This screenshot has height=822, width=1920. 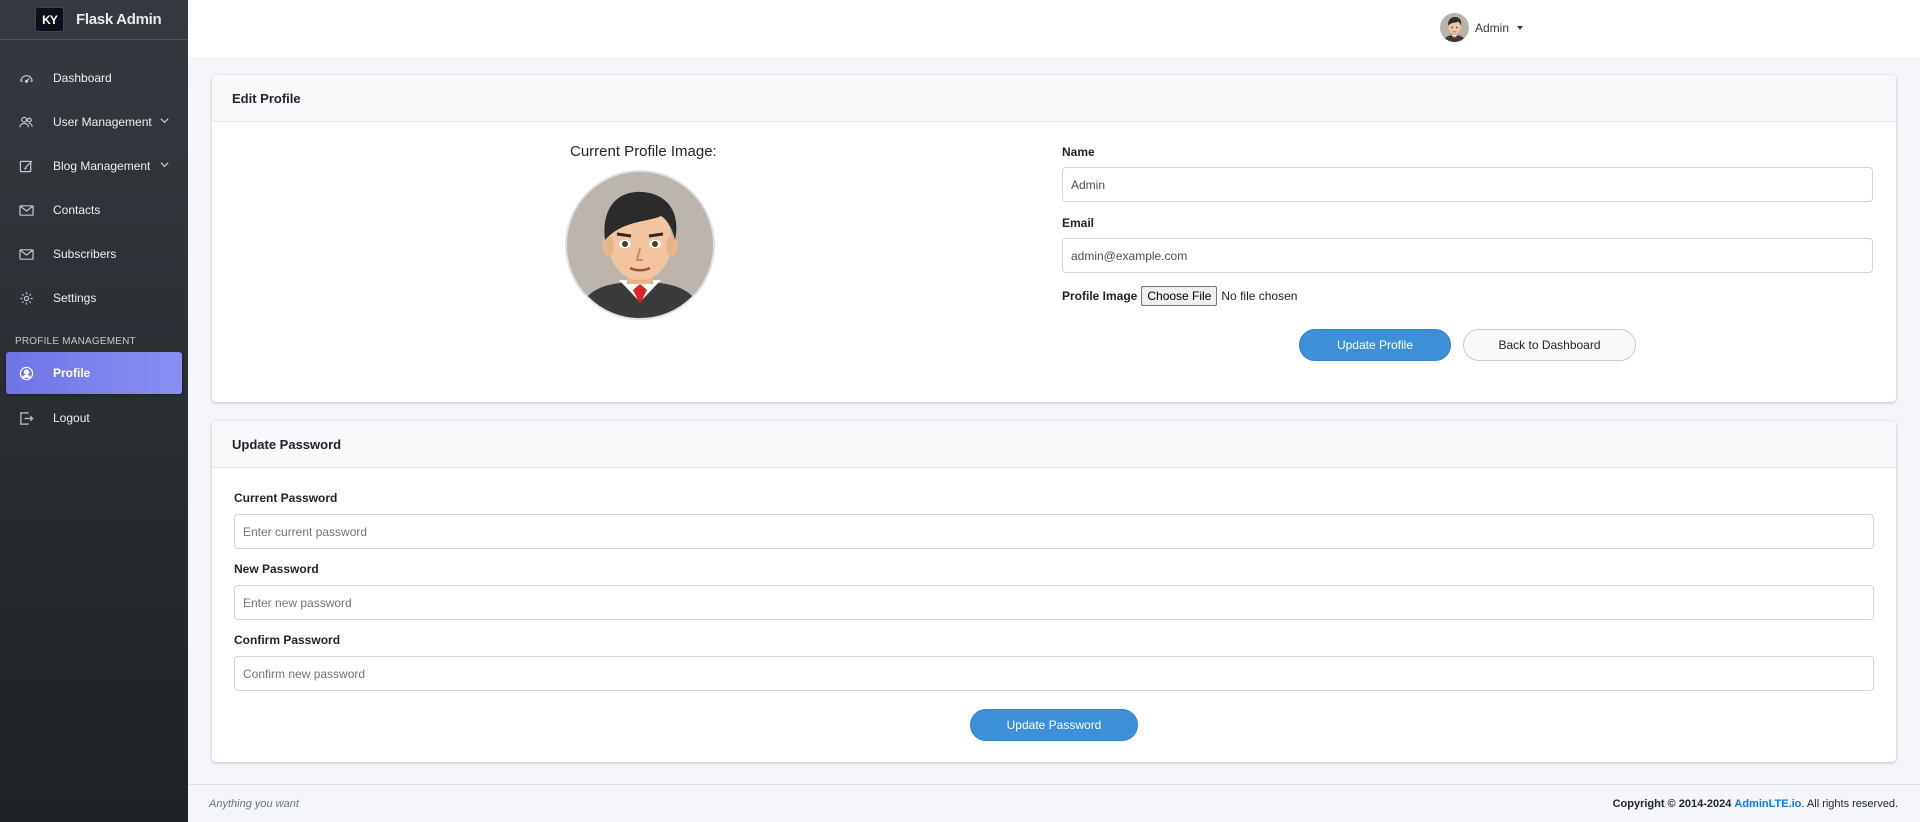 What do you see at coordinates (643, 151) in the screenshot?
I see `profile-image-title: Current Profile Image:` at bounding box center [643, 151].